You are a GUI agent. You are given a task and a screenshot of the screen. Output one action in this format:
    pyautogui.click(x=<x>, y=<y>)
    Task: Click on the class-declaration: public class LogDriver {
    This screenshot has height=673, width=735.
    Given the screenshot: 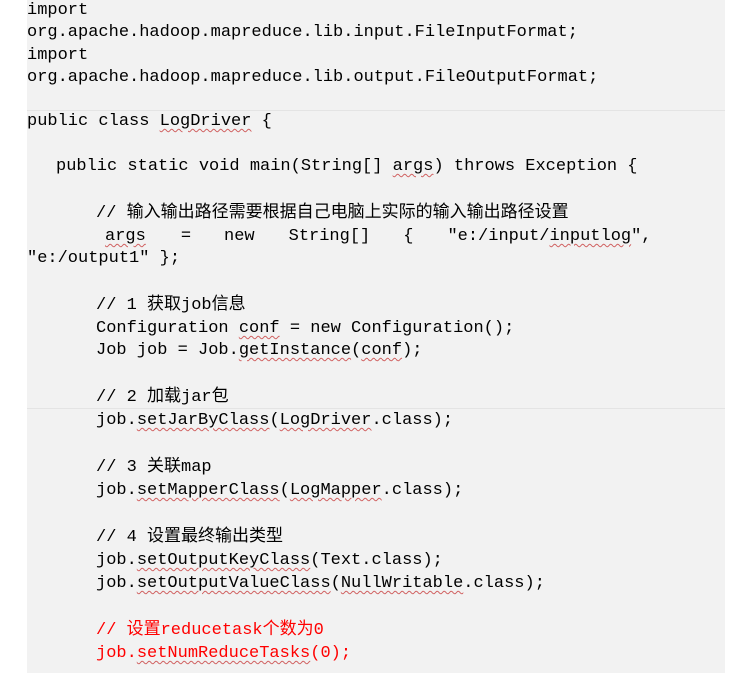 What is the action you would take?
    pyautogui.click(x=149, y=122)
    